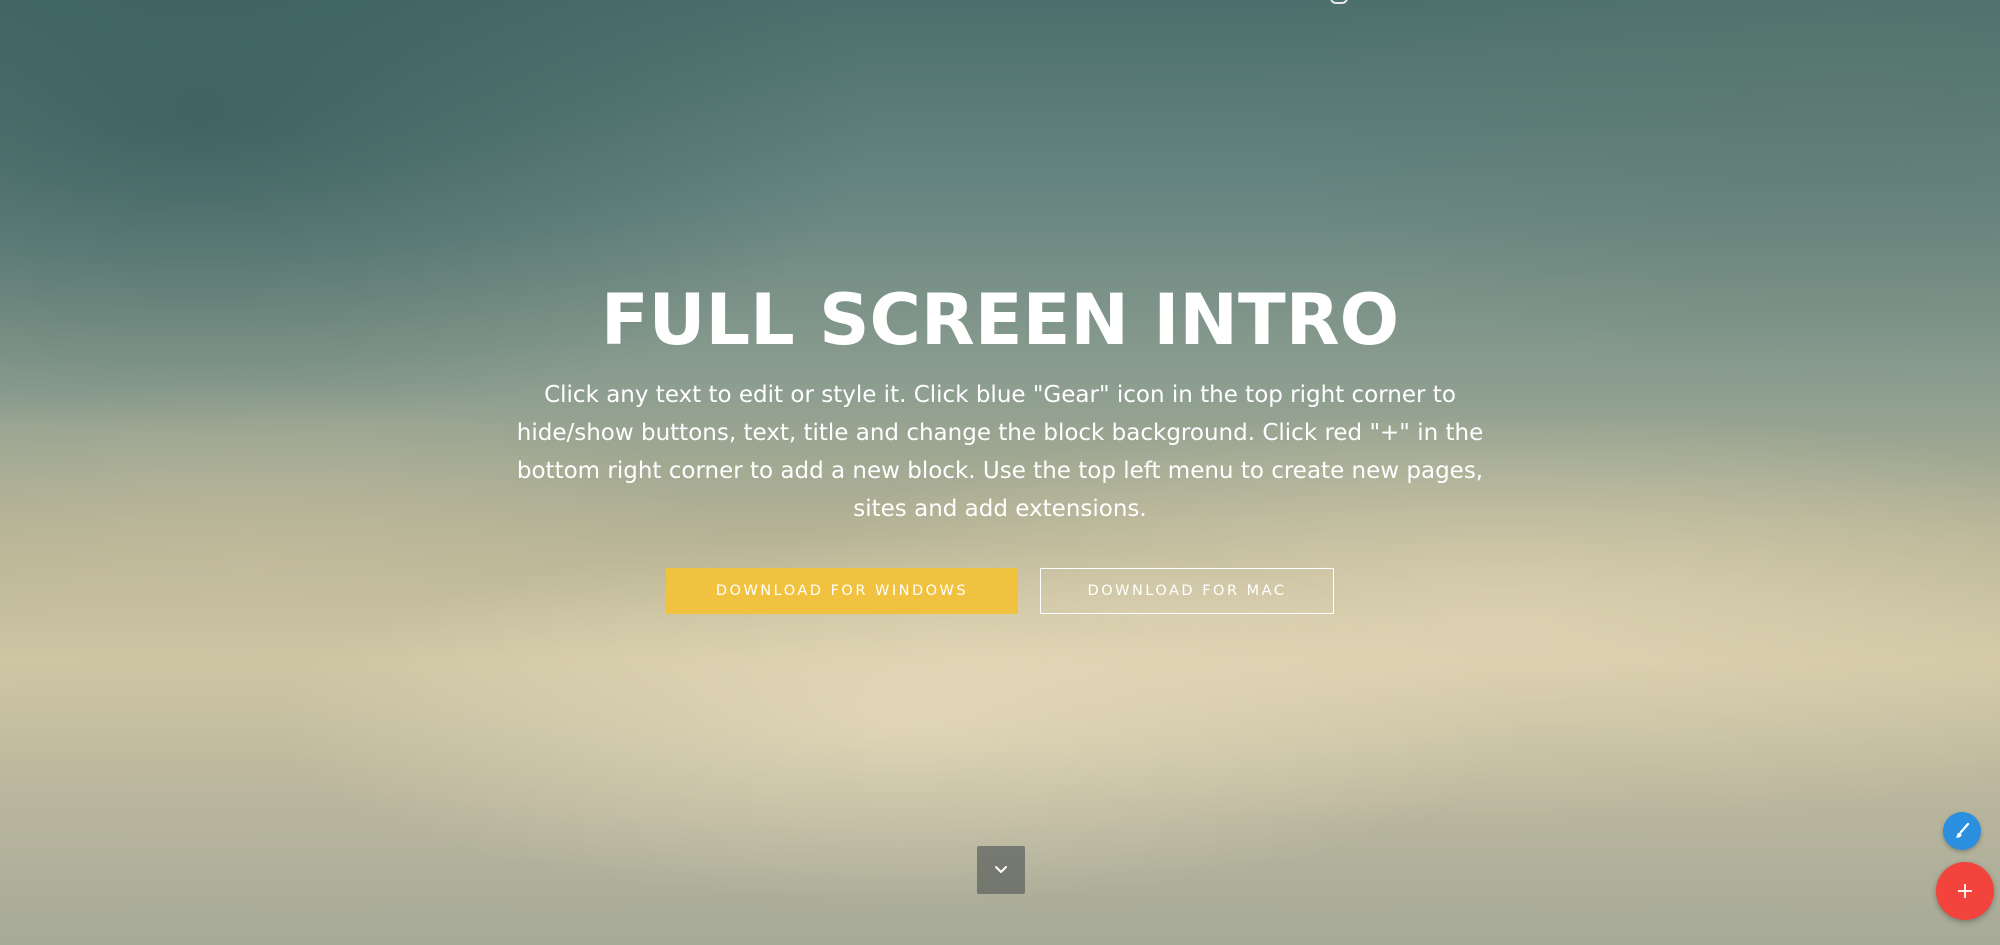 This screenshot has height=945, width=2000. Describe the element at coordinates (1000, 320) in the screenshot. I see `hero-title: FULL SCREEN INTRO` at that location.